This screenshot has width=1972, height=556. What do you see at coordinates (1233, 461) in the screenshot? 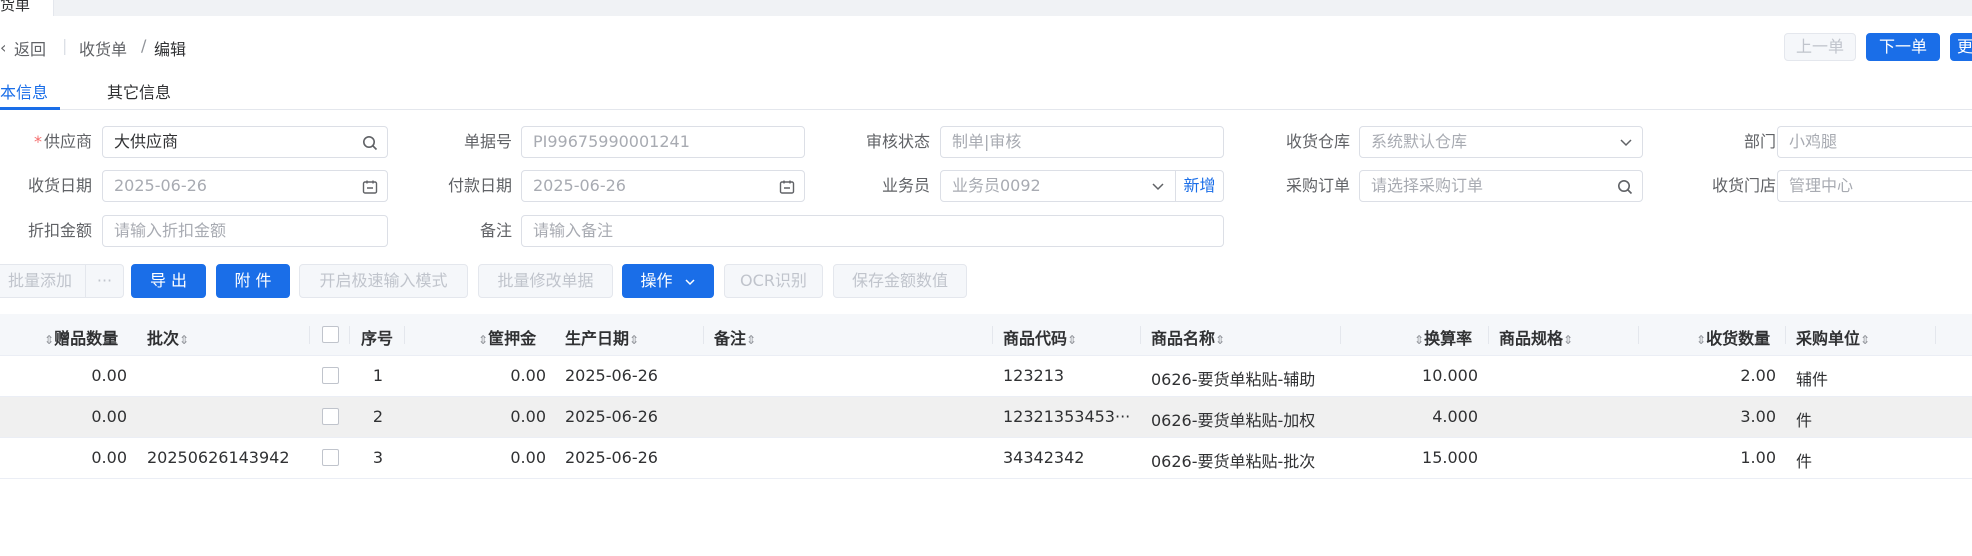
I see `cell-name: 0626-要货单粘贴-批次` at bounding box center [1233, 461].